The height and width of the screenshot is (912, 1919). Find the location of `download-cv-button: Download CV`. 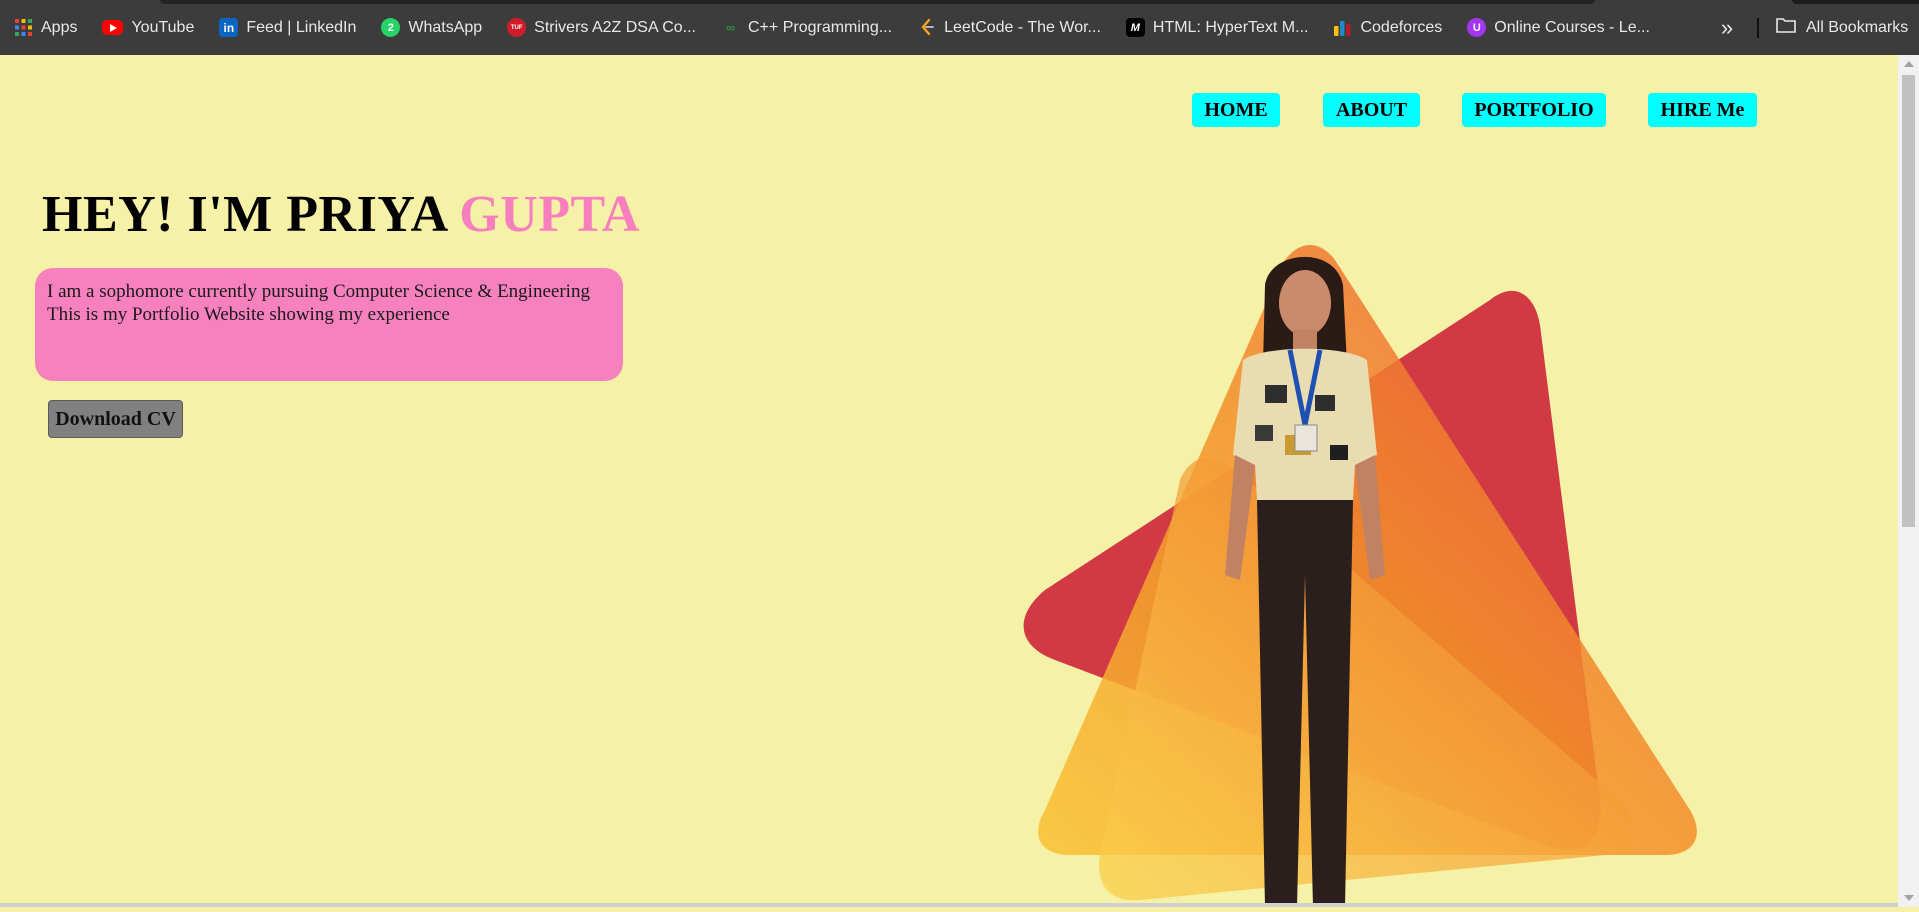

download-cv-button: Download CV is located at coordinates (115, 419).